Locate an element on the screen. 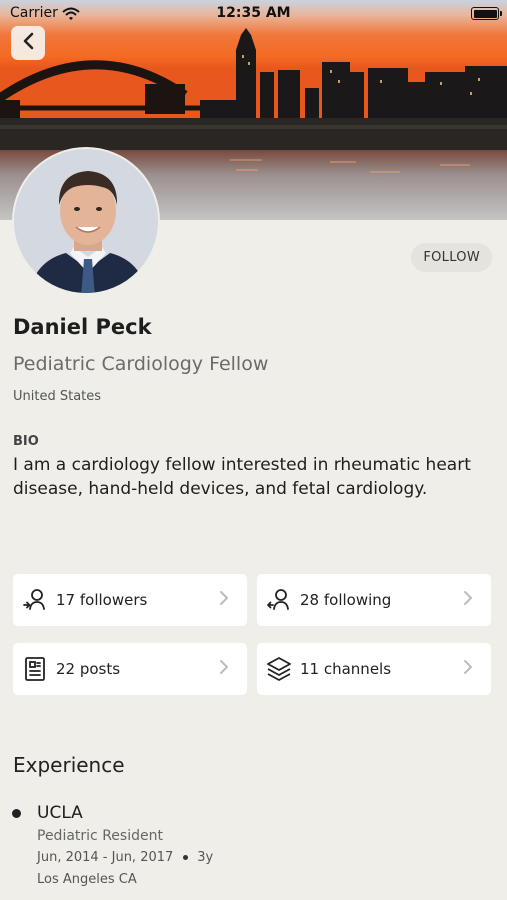  posts-label: 22 posts is located at coordinates (88, 669).